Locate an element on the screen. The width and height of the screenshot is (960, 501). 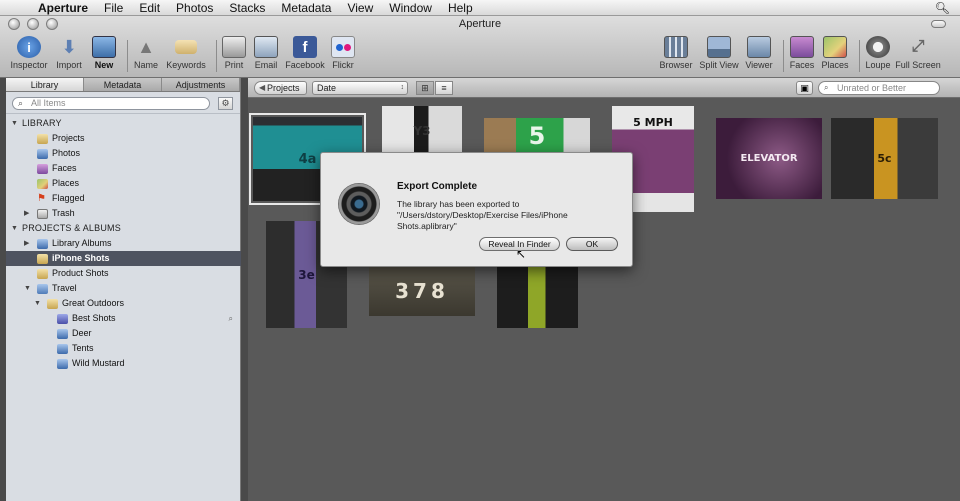
smart-album-icon is located at coordinates (62, 319).